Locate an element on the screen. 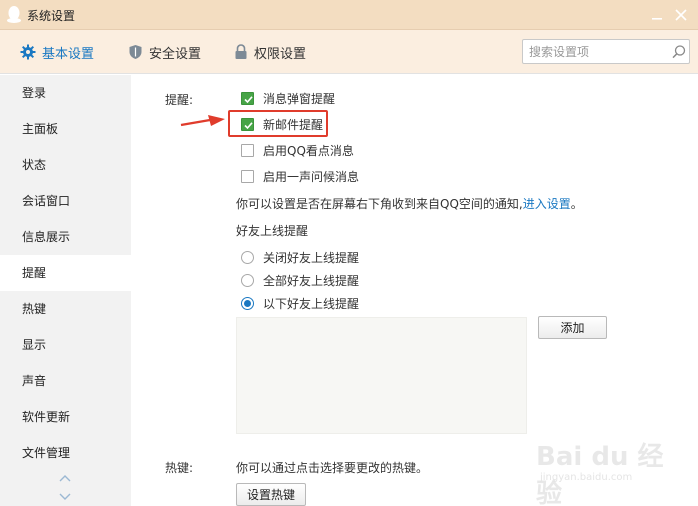 The image size is (698, 506). tab-permission-settings: 权限设置 is located at coordinates (270, 52).